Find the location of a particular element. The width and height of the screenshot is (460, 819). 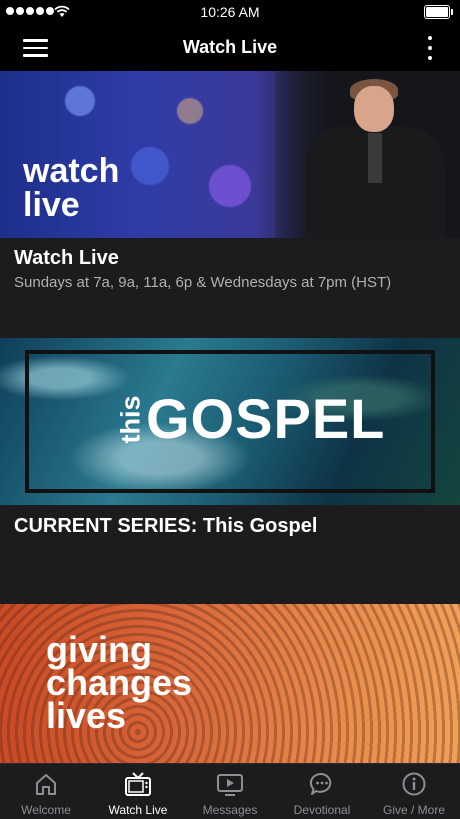

tab-devotional: Devotional is located at coordinates (322, 791).